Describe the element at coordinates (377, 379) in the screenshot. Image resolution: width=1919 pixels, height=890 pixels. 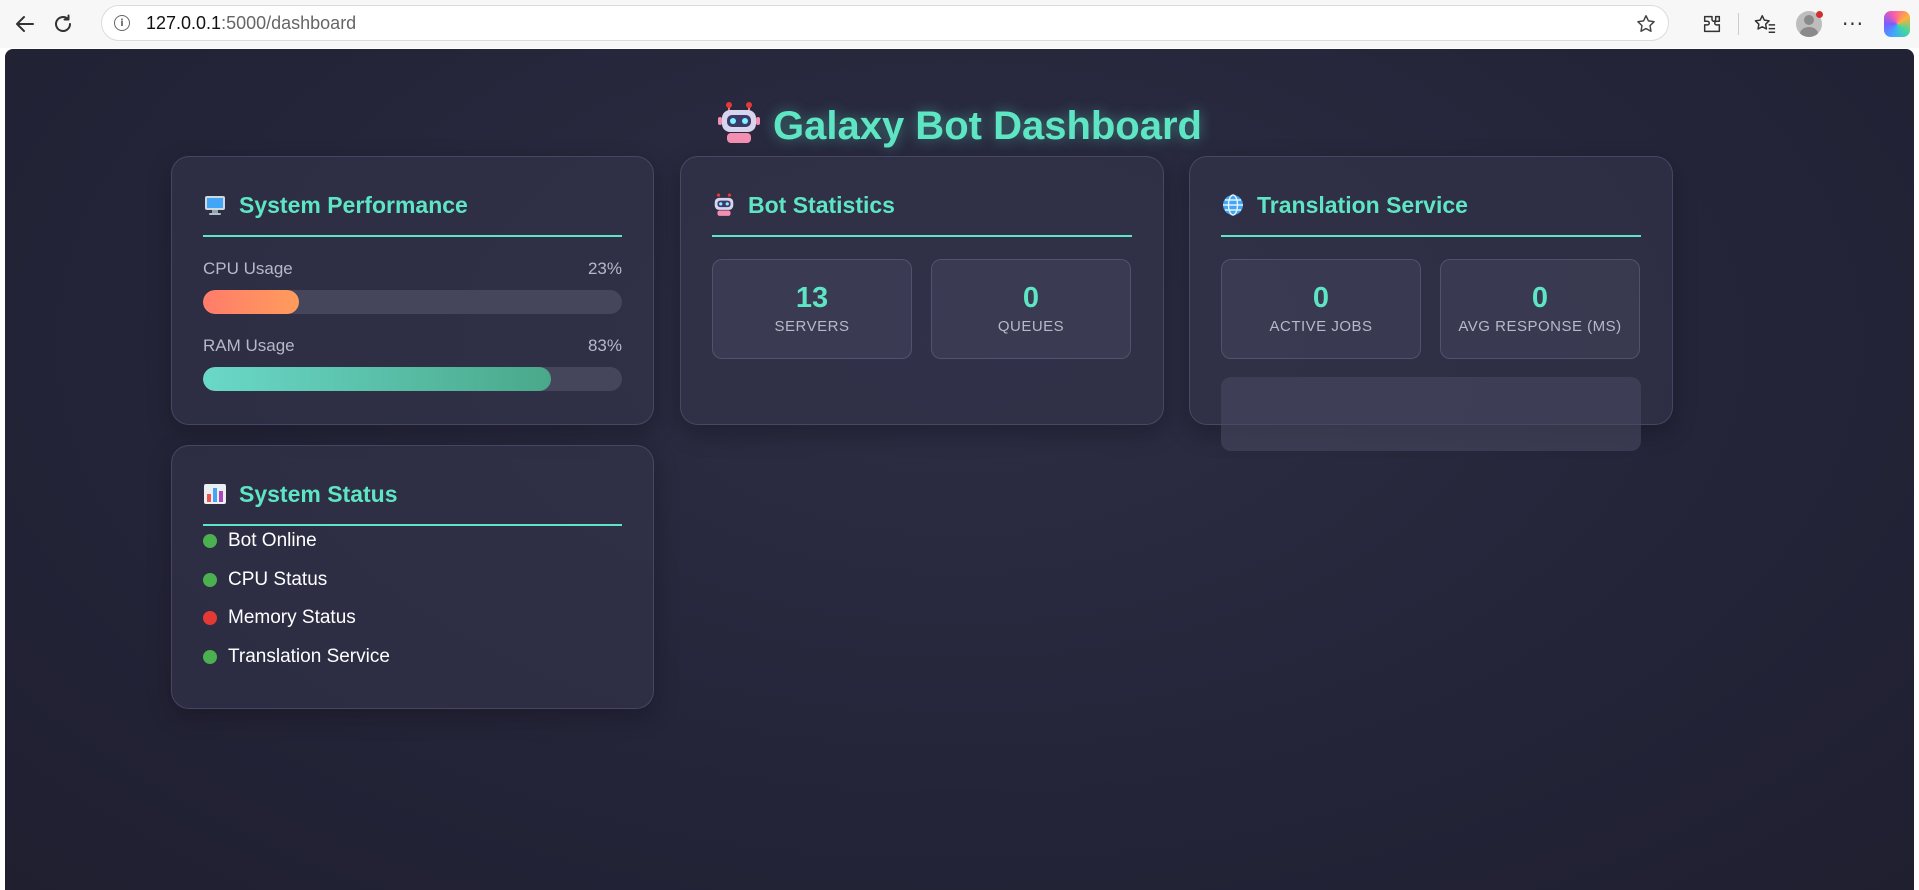
I see `ram-progress-fill` at that location.